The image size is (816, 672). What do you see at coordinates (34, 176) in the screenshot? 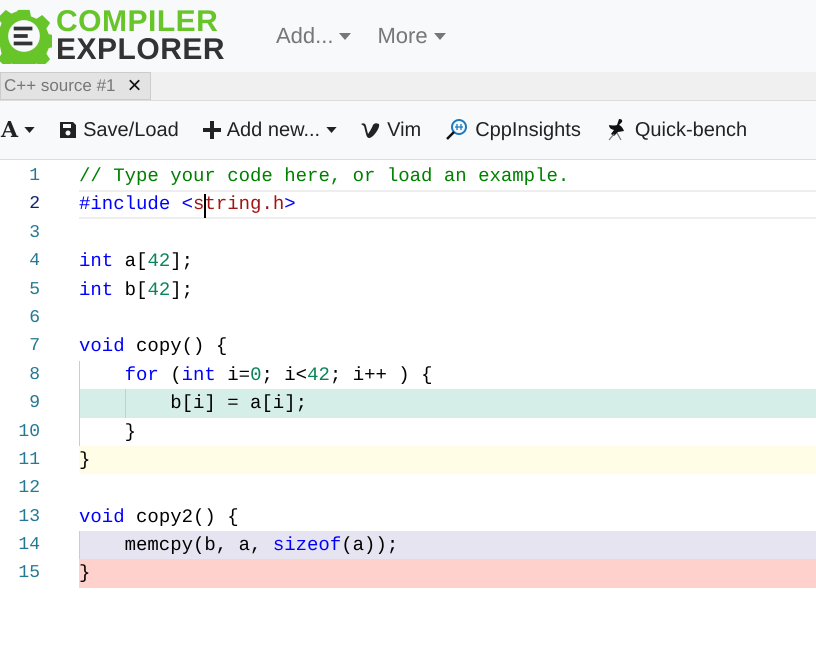
I see `line-number: 1` at bounding box center [34, 176].